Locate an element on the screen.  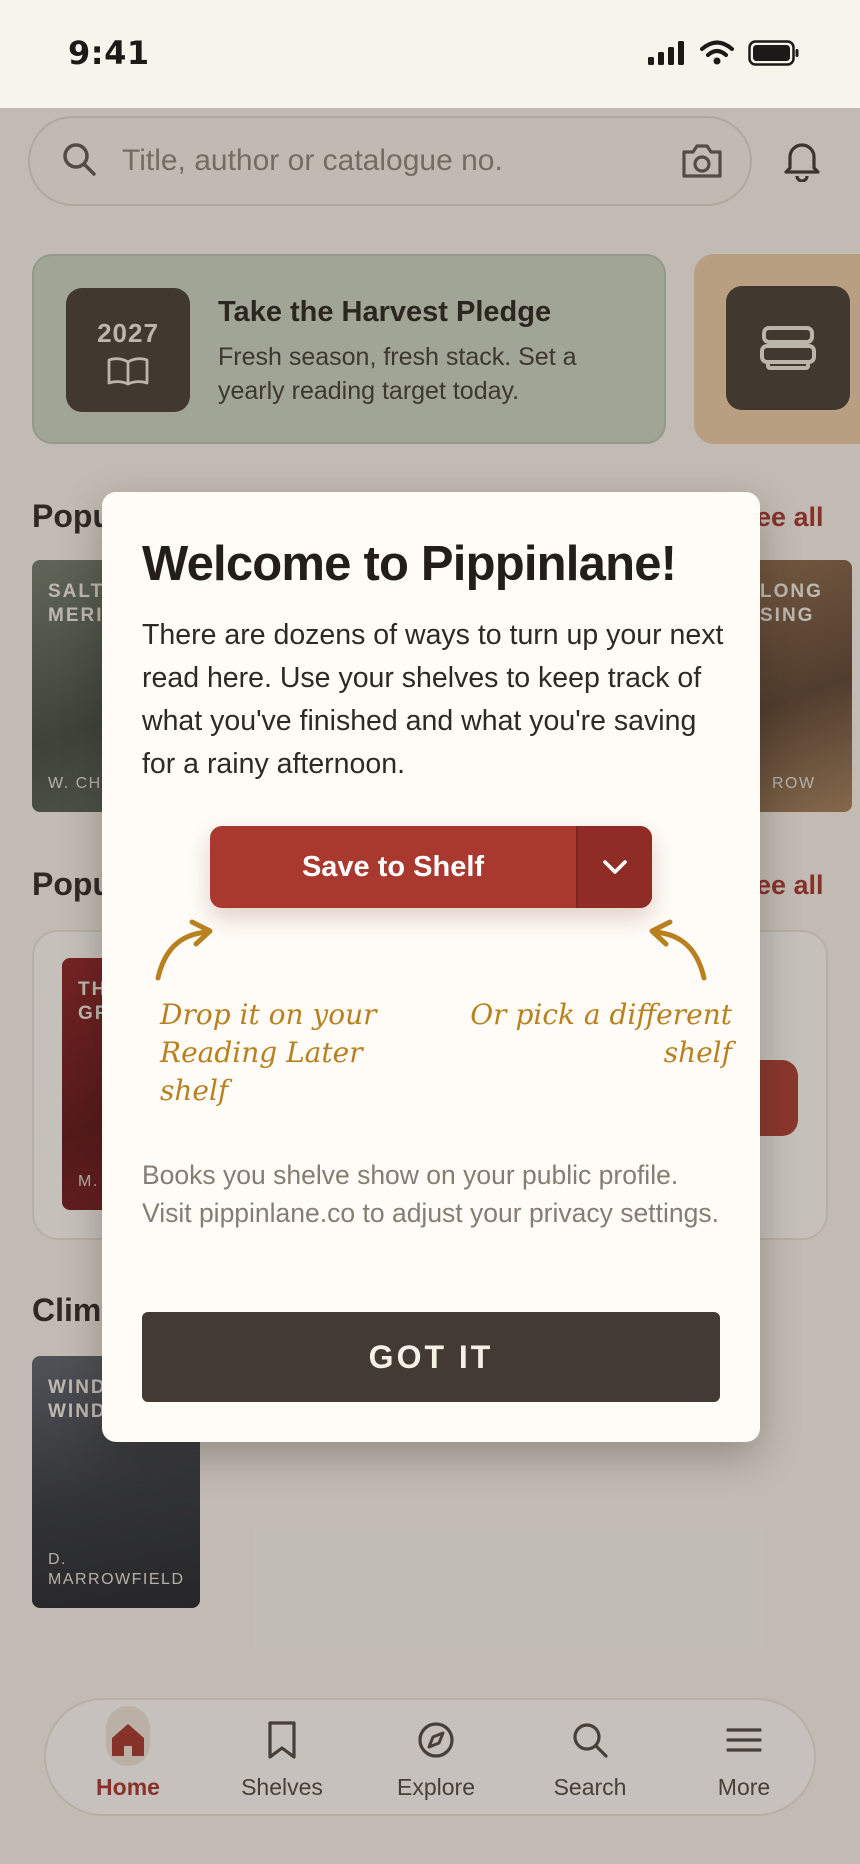
save-to-shelf-split-button: Save to Shelf is located at coordinates (431, 867).